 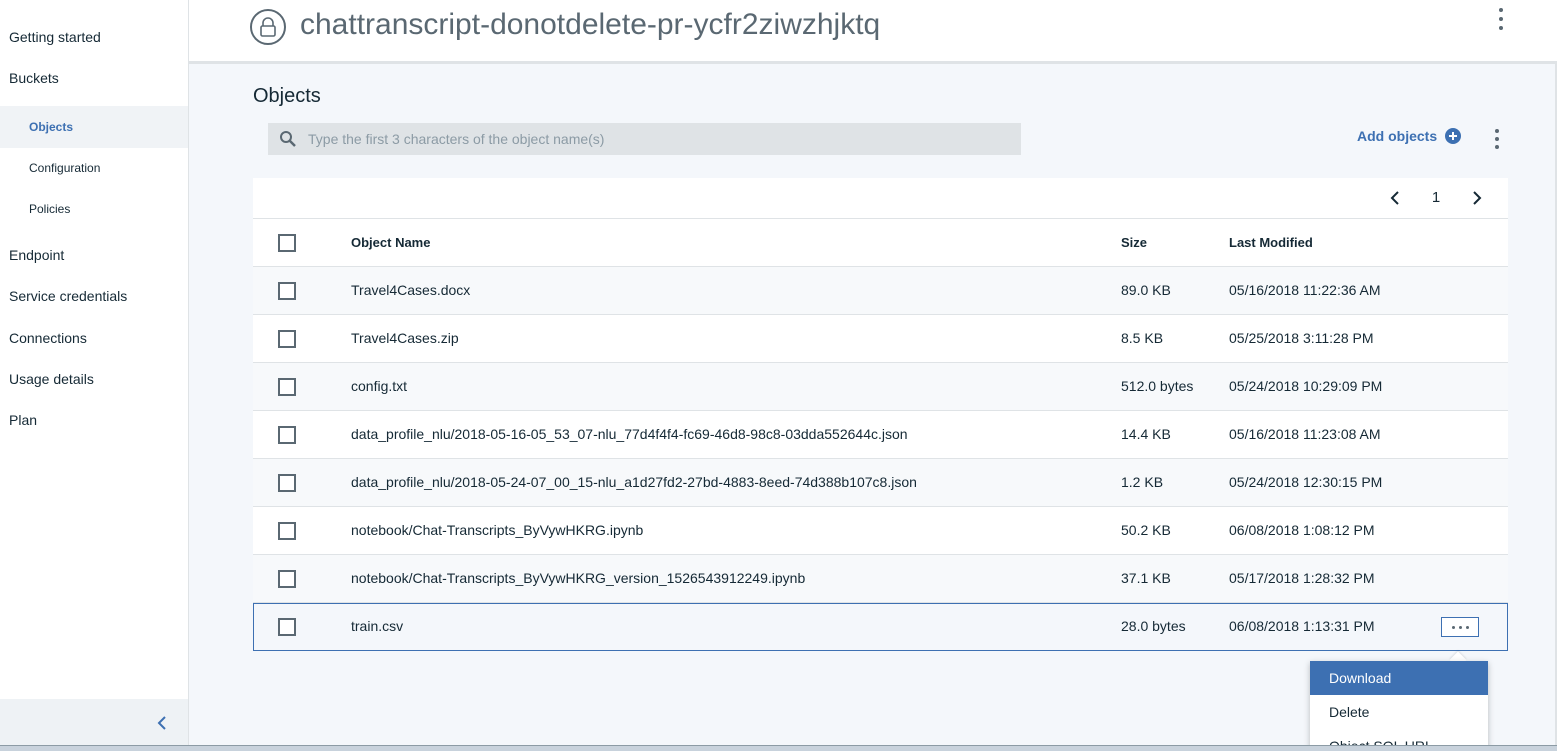 What do you see at coordinates (880, 198) in the screenshot?
I see `pagination: 1` at bounding box center [880, 198].